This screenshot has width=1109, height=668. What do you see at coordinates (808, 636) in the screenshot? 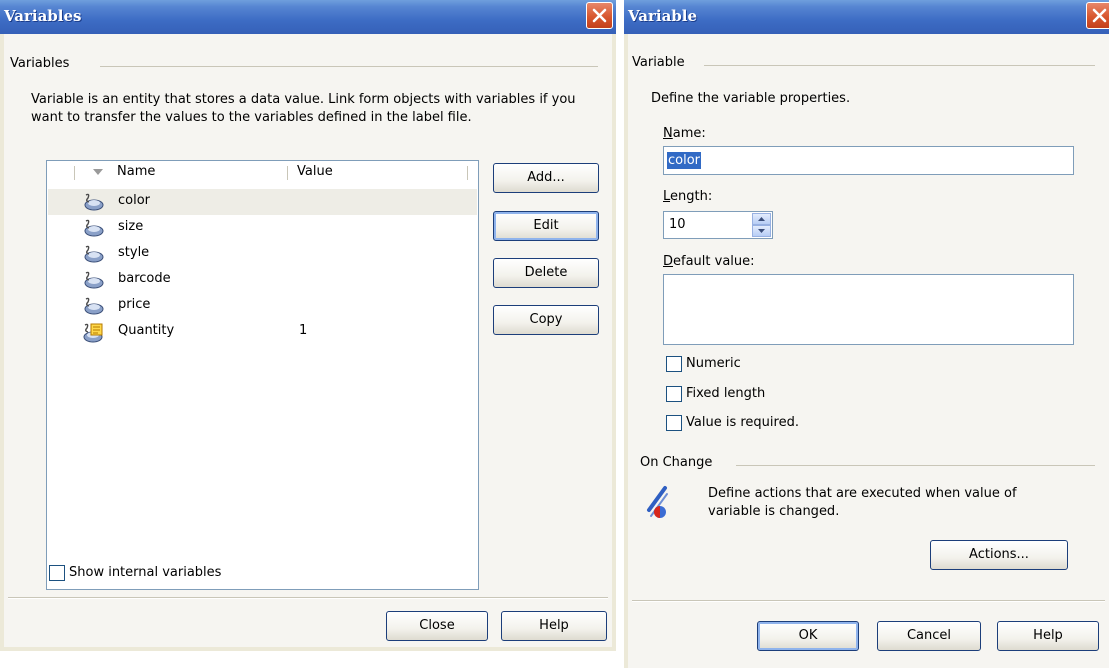
I see `ok-button: OK` at bounding box center [808, 636].